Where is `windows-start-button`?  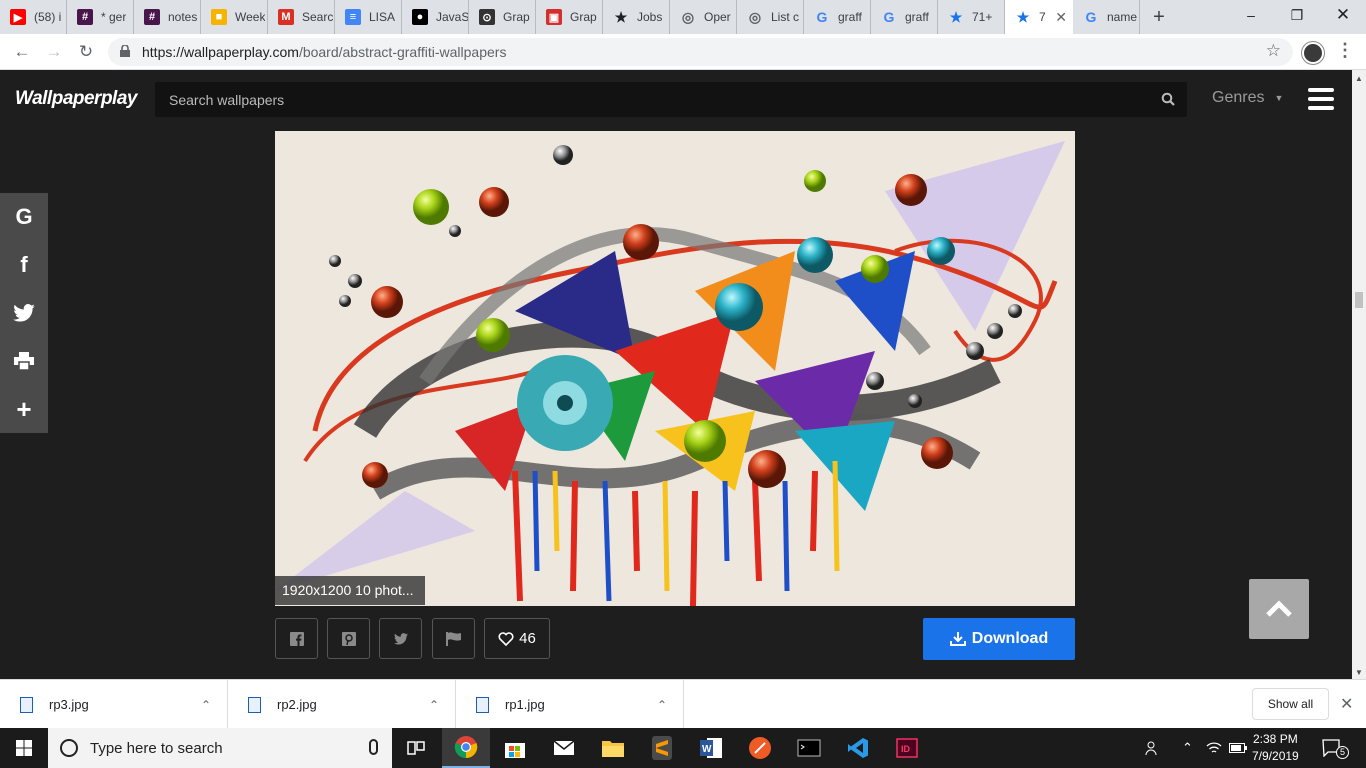
windows-start-button is located at coordinates (24, 748).